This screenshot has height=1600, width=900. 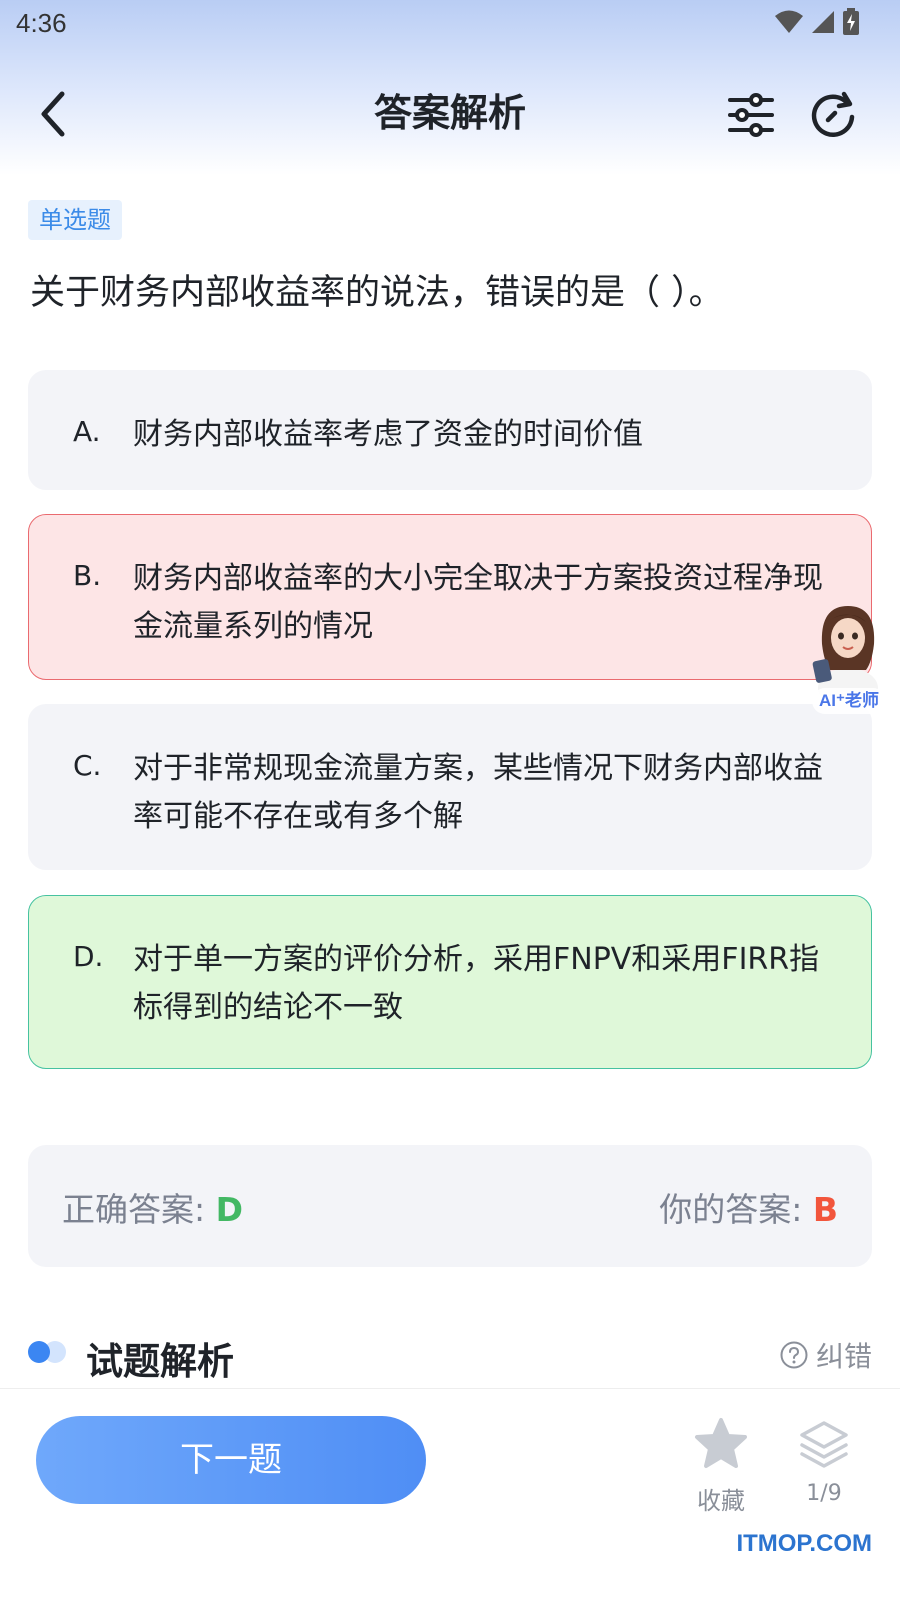 What do you see at coordinates (47, 1352) in the screenshot?
I see `section-marker-icon` at bounding box center [47, 1352].